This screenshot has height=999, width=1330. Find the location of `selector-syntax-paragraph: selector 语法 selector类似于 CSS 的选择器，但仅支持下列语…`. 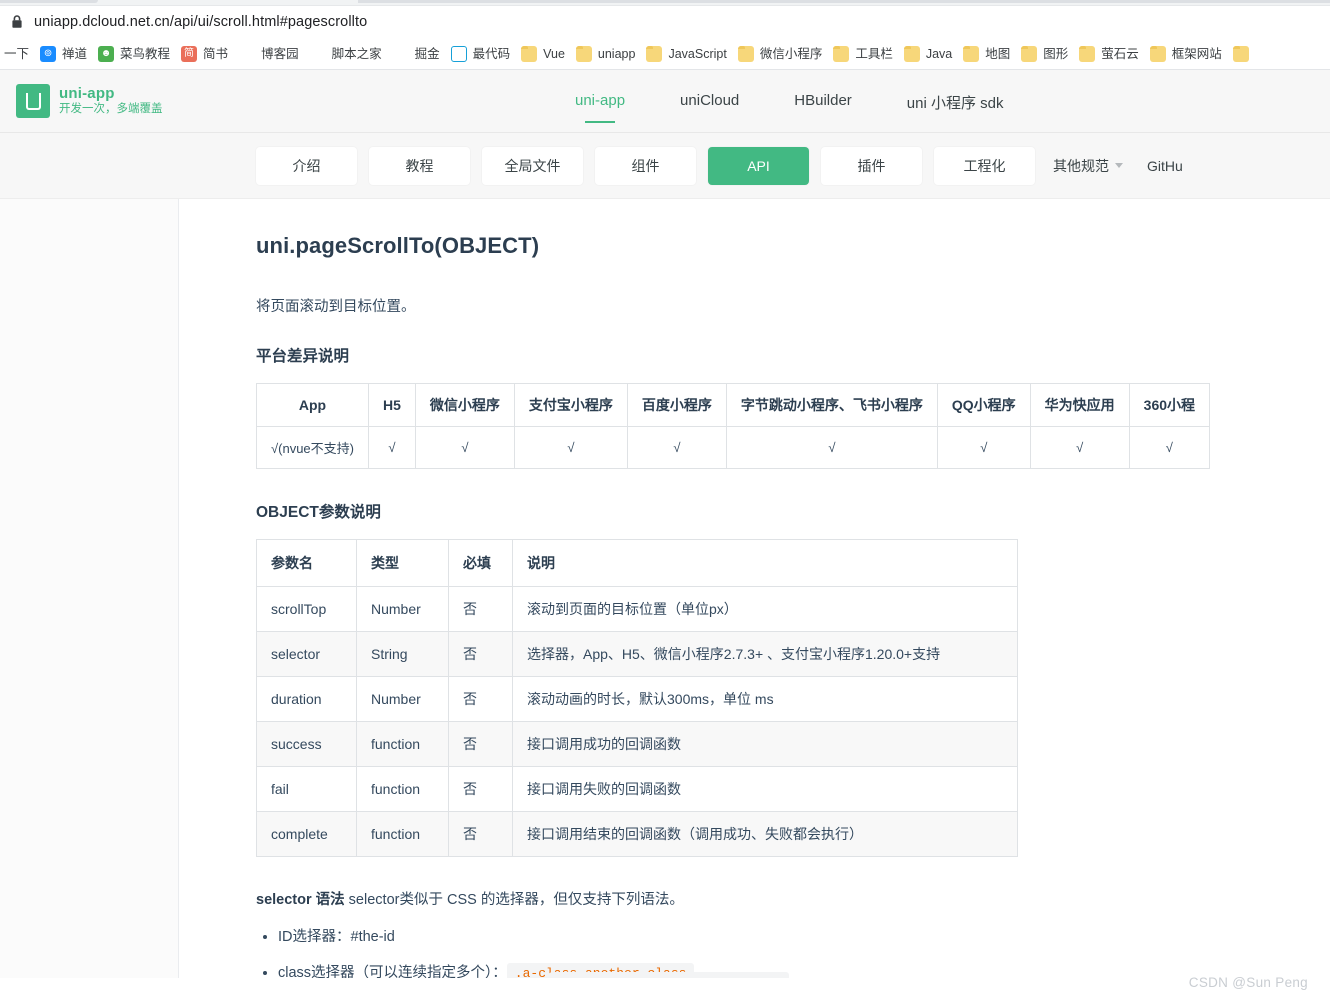

selector-syntax-paragraph: selector 语法 selector类似于 CSS 的选择器，但仅支持下列语… is located at coordinates (793, 898).